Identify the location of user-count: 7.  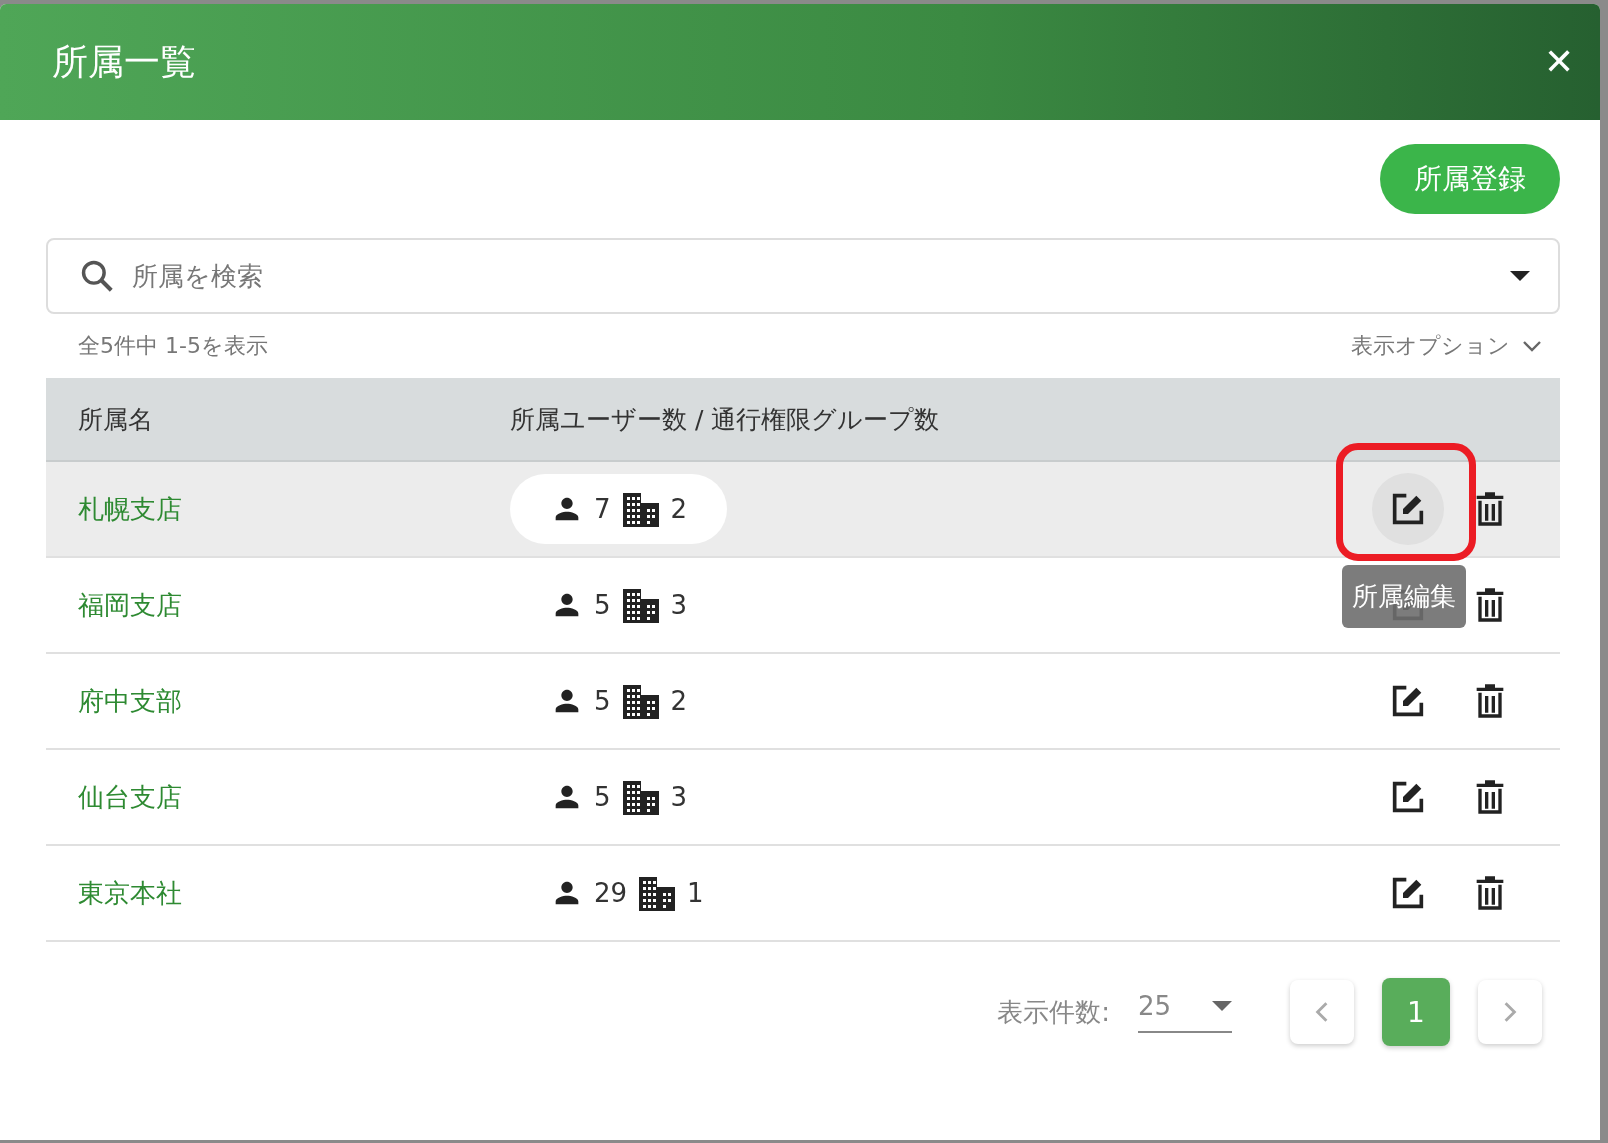
(602, 509).